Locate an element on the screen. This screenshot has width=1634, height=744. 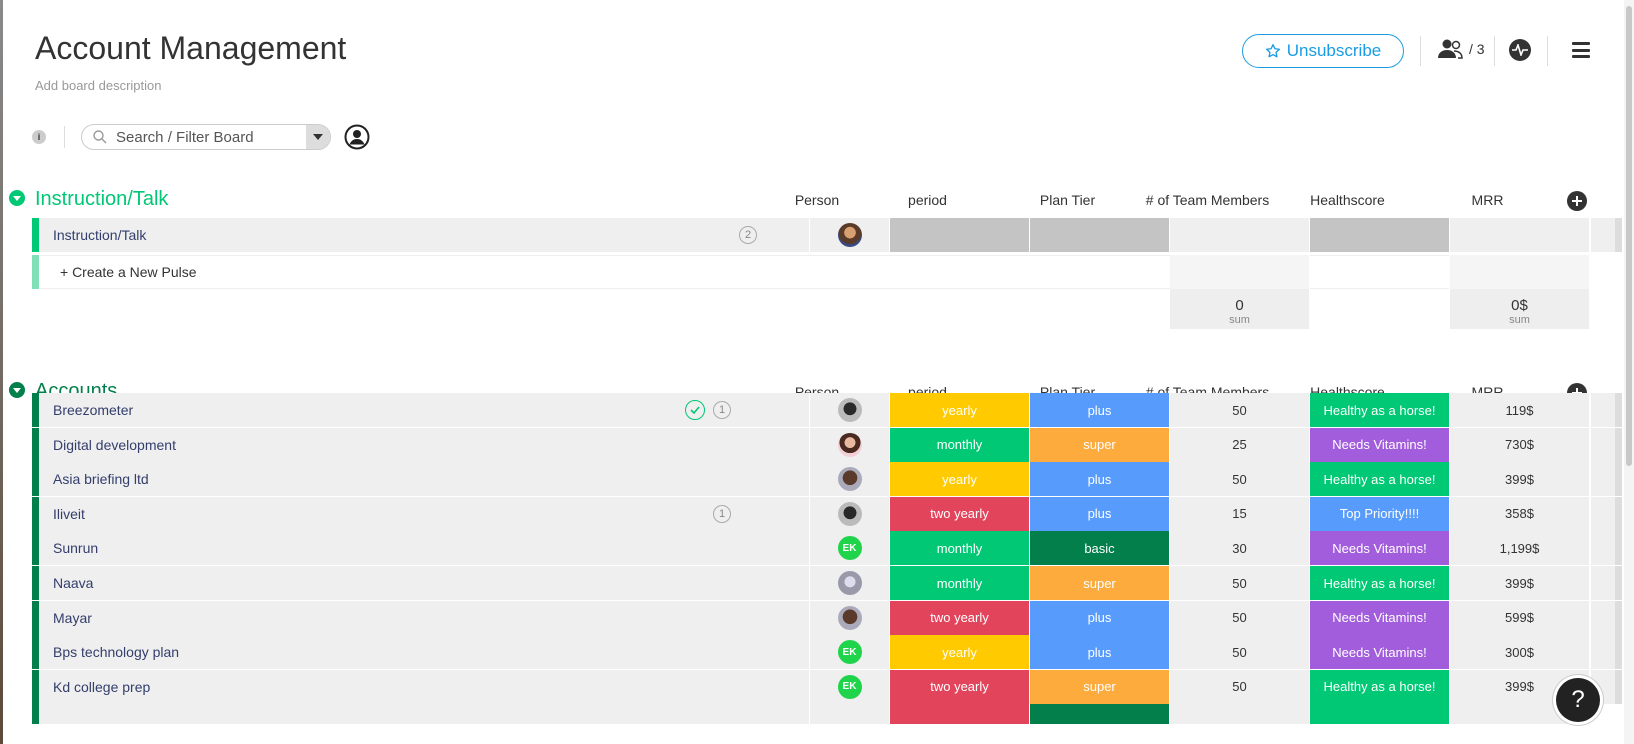
period-cell is located at coordinates (959, 235).